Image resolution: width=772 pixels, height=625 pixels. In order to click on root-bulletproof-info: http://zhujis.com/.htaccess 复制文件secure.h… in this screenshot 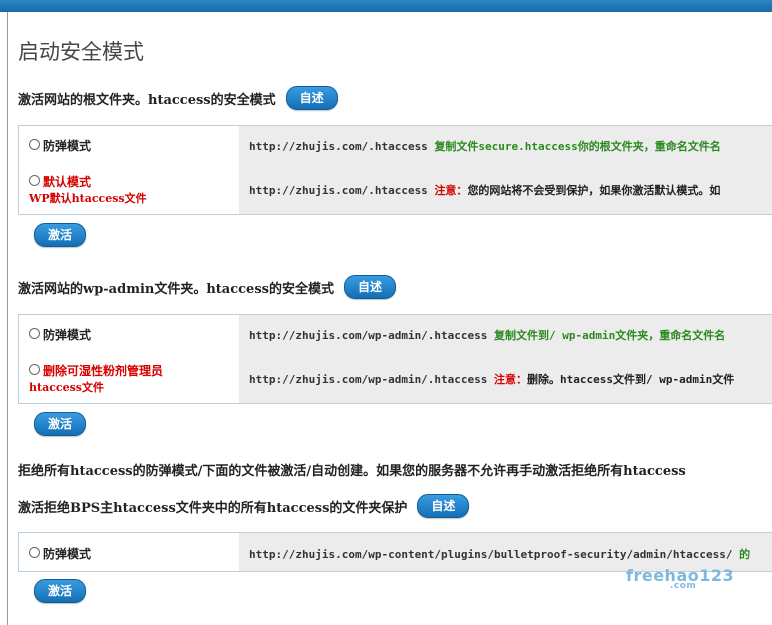, I will do `click(485, 146)`.